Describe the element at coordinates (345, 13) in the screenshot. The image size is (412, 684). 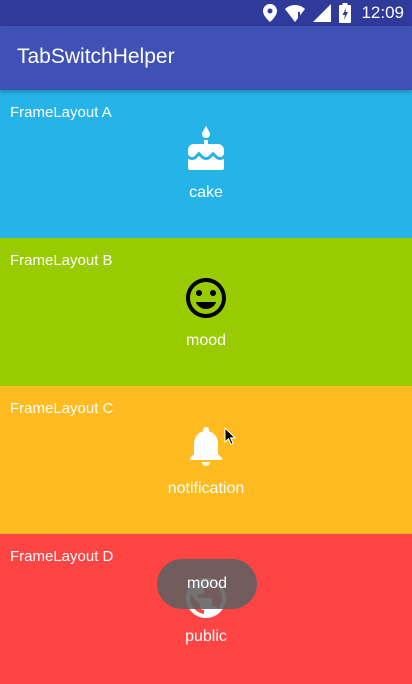
I see `battery-icon` at that location.